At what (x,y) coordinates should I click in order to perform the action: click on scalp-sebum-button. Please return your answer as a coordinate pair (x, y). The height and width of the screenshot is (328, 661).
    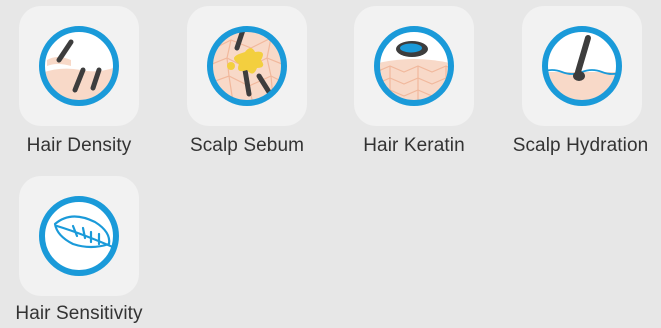
    Looking at the image, I should click on (247, 66).